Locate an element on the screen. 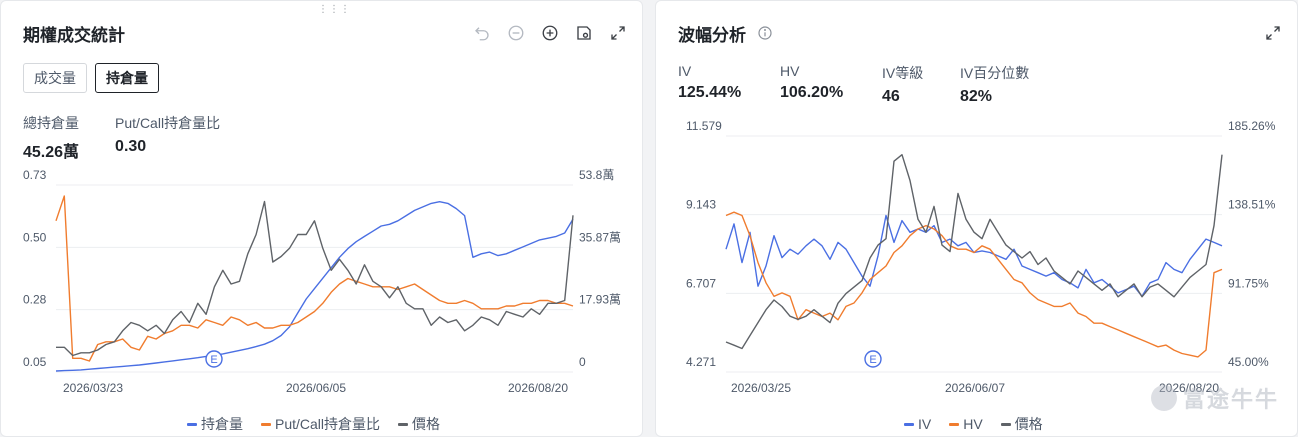 The image size is (1298, 437). legend-label: HV is located at coordinates (973, 424).